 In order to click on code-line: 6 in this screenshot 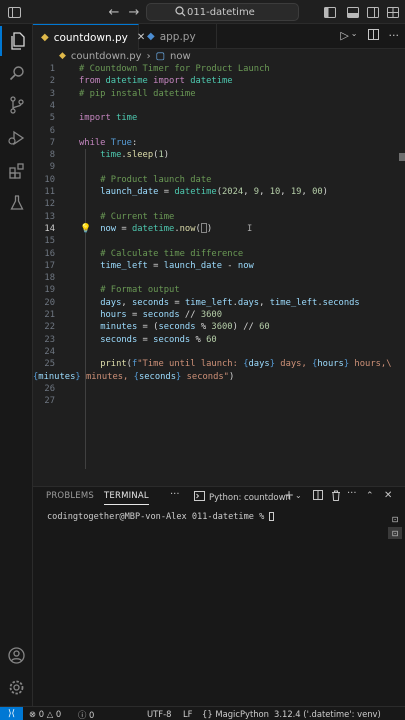, I will do `click(219, 131)`.